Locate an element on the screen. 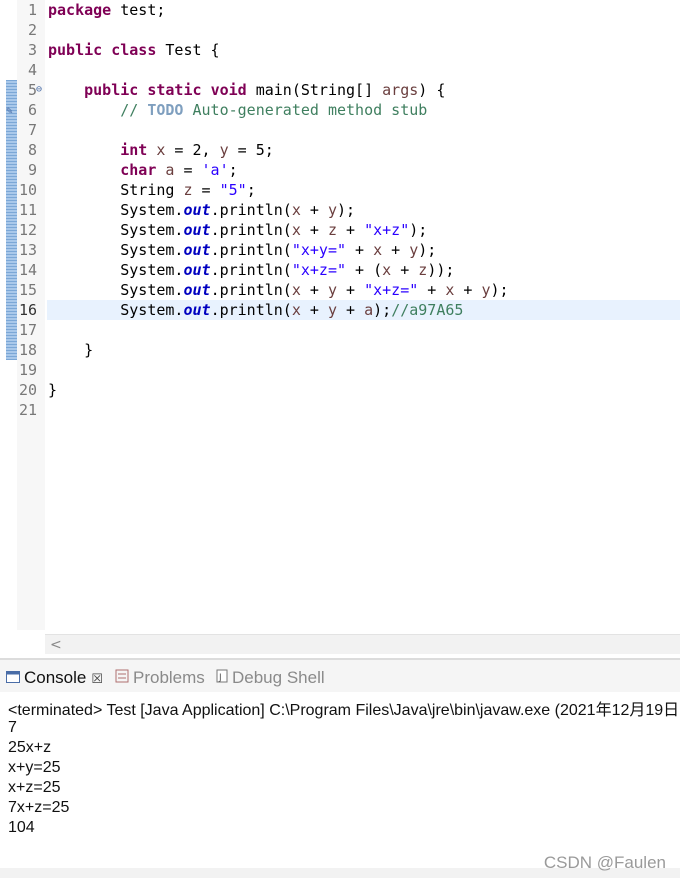 This screenshot has height=880, width=680. tab-console: Console ☒ is located at coordinates (54, 676).